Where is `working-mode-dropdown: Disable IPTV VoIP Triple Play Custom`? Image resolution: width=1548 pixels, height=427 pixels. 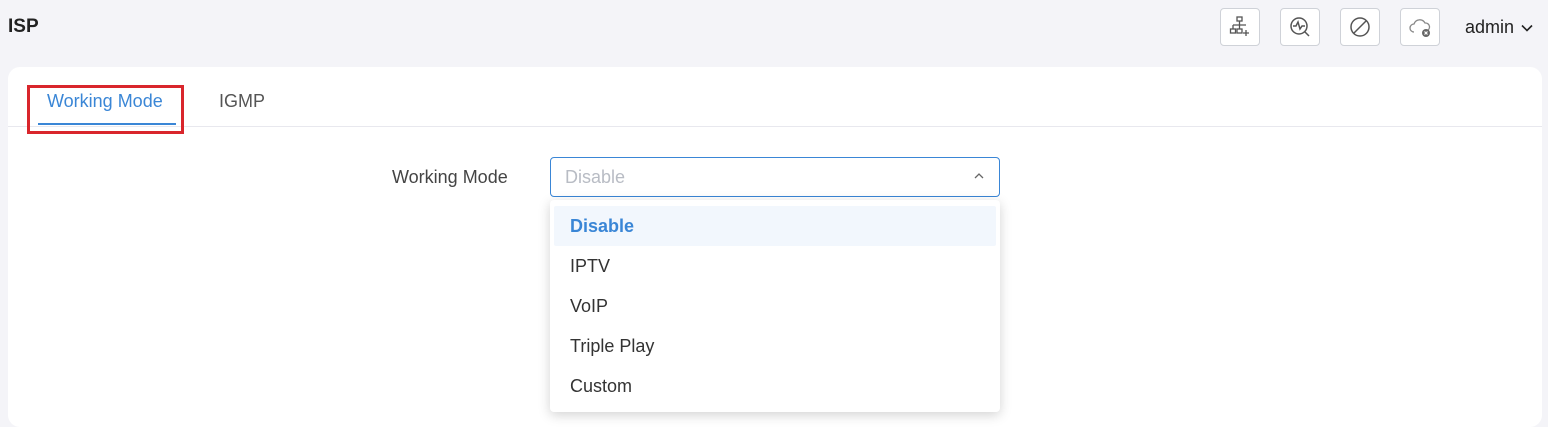 working-mode-dropdown: Disable IPTV VoIP Triple Play Custom is located at coordinates (775, 306).